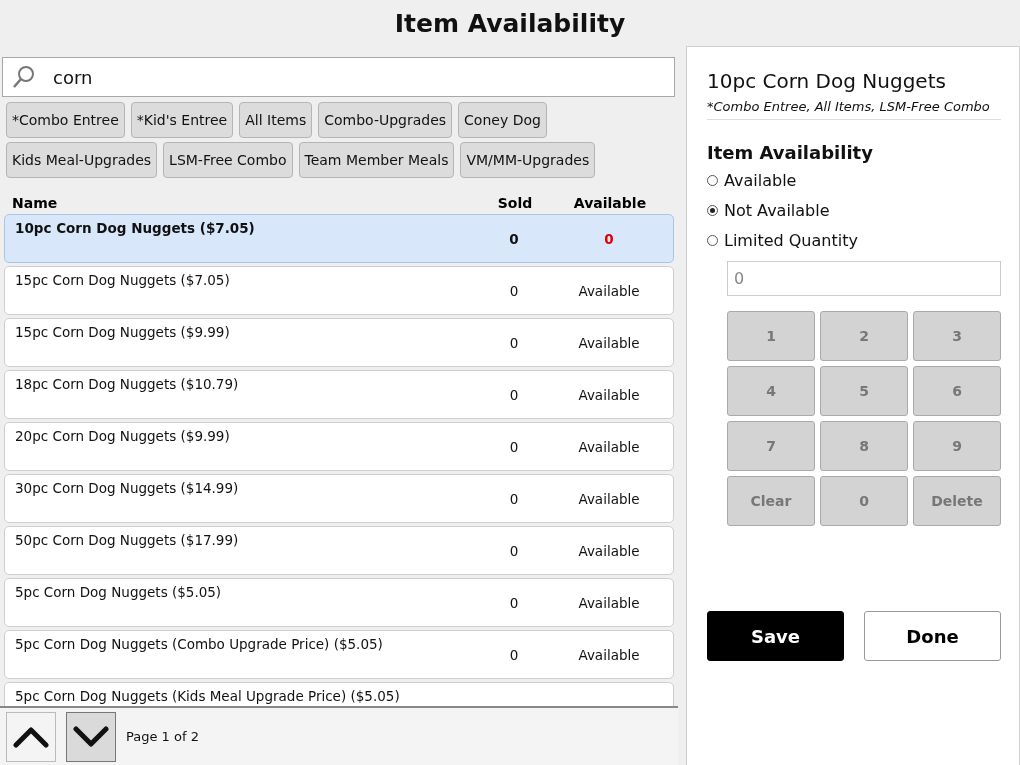 This screenshot has width=1020, height=765. What do you see at coordinates (339, 446) in the screenshot?
I see `item-row: 20pc Corn Dog Nuggets ($9.99) 0 Available` at bounding box center [339, 446].